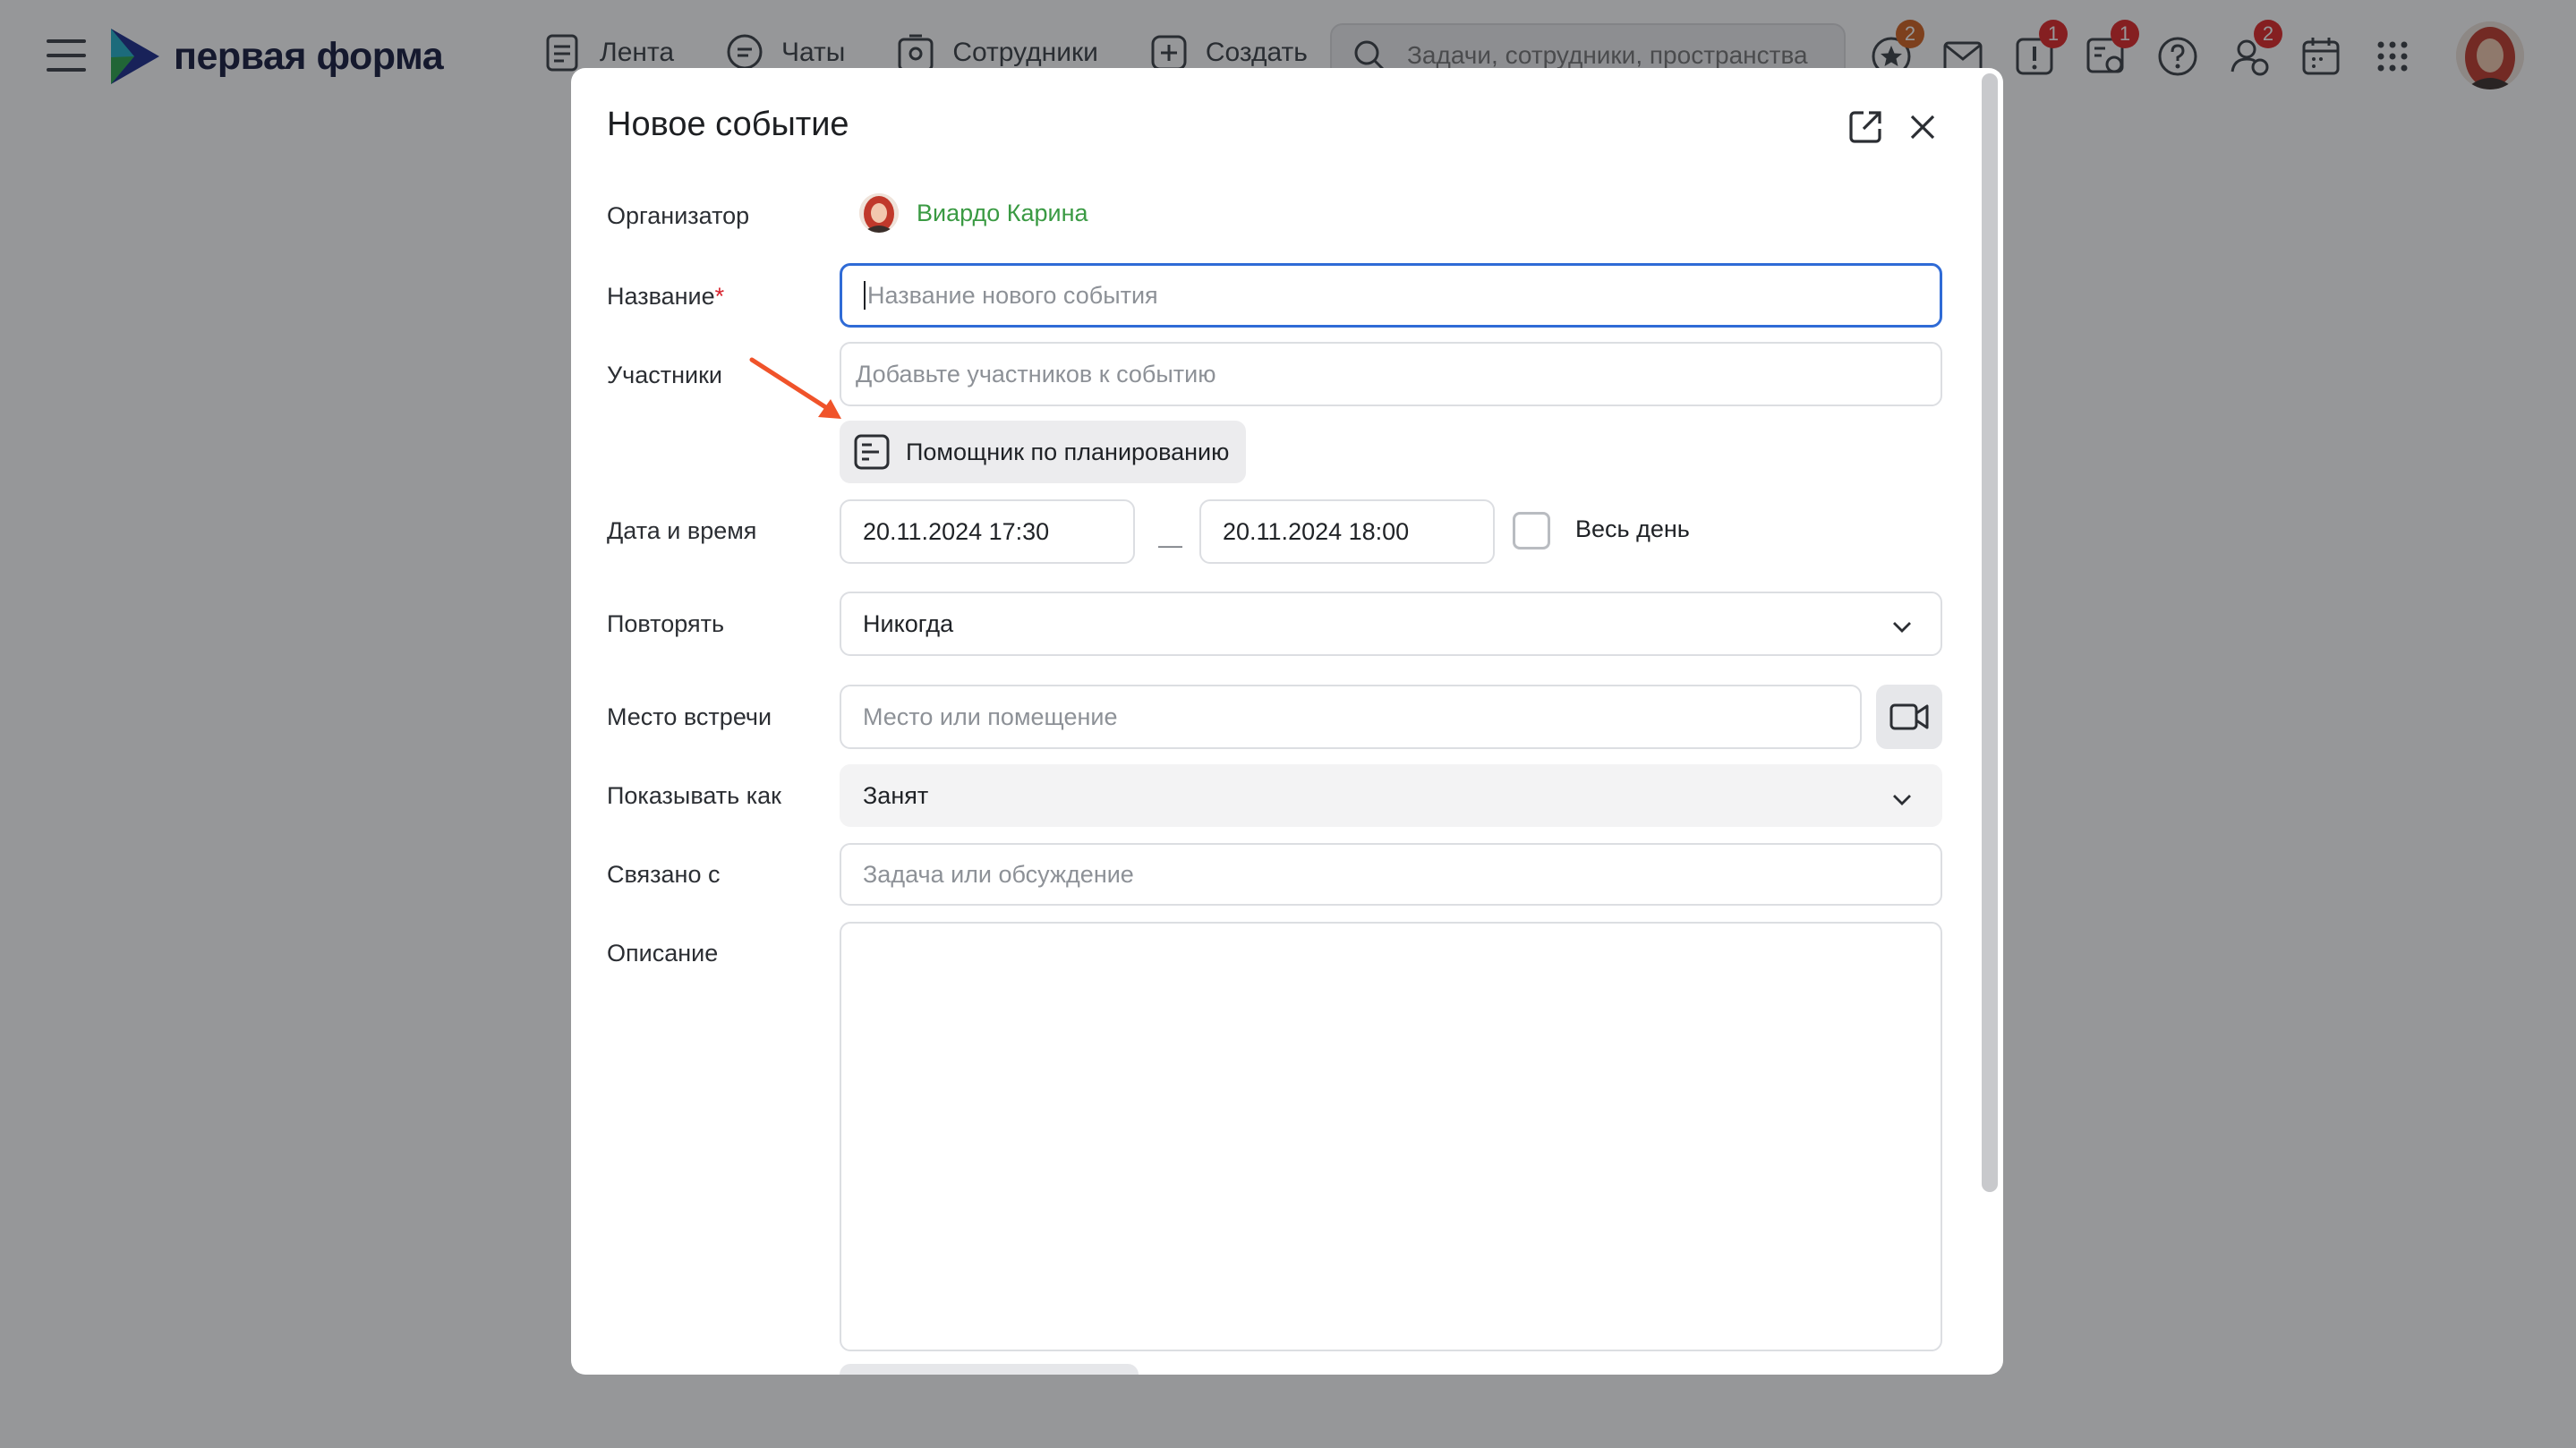 The width and height of the screenshot is (2576, 1448). Describe the element at coordinates (1990, 632) in the screenshot. I see `dialog-scrollbar` at that location.